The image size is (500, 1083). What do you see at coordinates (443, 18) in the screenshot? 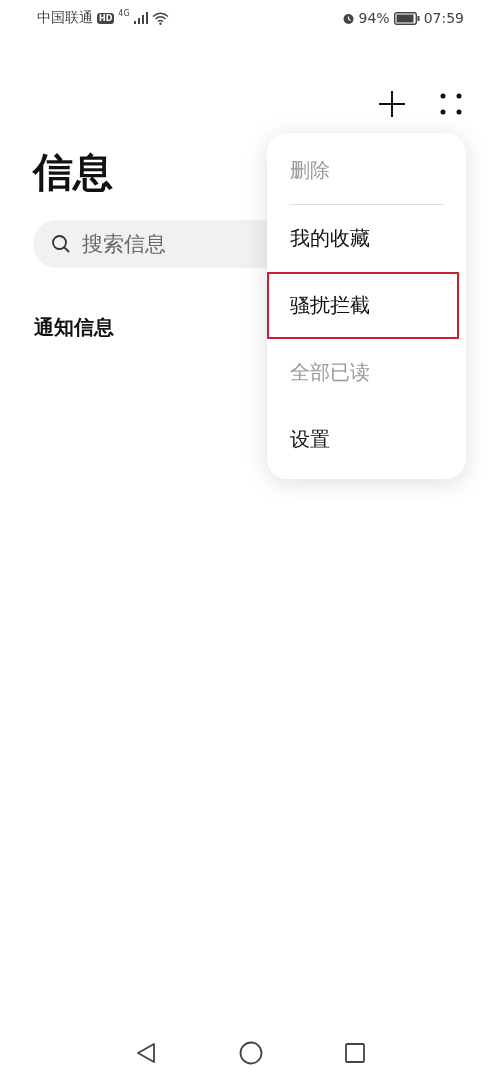
I see `clock-time: 07:59` at bounding box center [443, 18].